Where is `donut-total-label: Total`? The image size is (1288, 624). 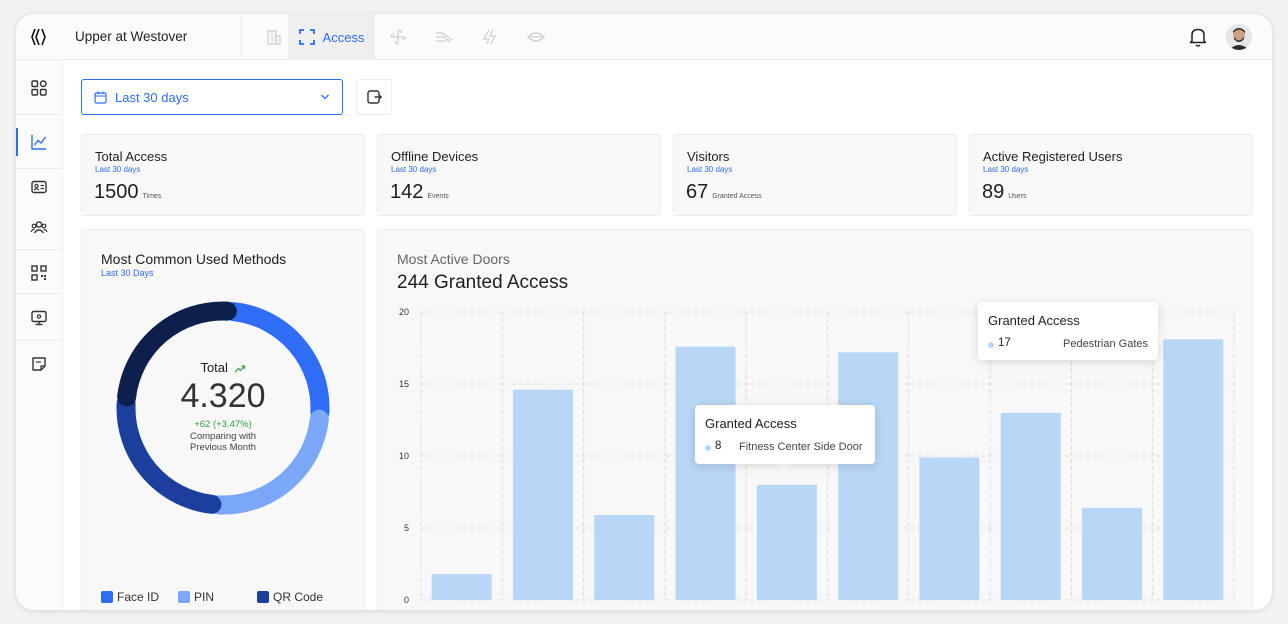 donut-total-label: Total is located at coordinates (214, 367).